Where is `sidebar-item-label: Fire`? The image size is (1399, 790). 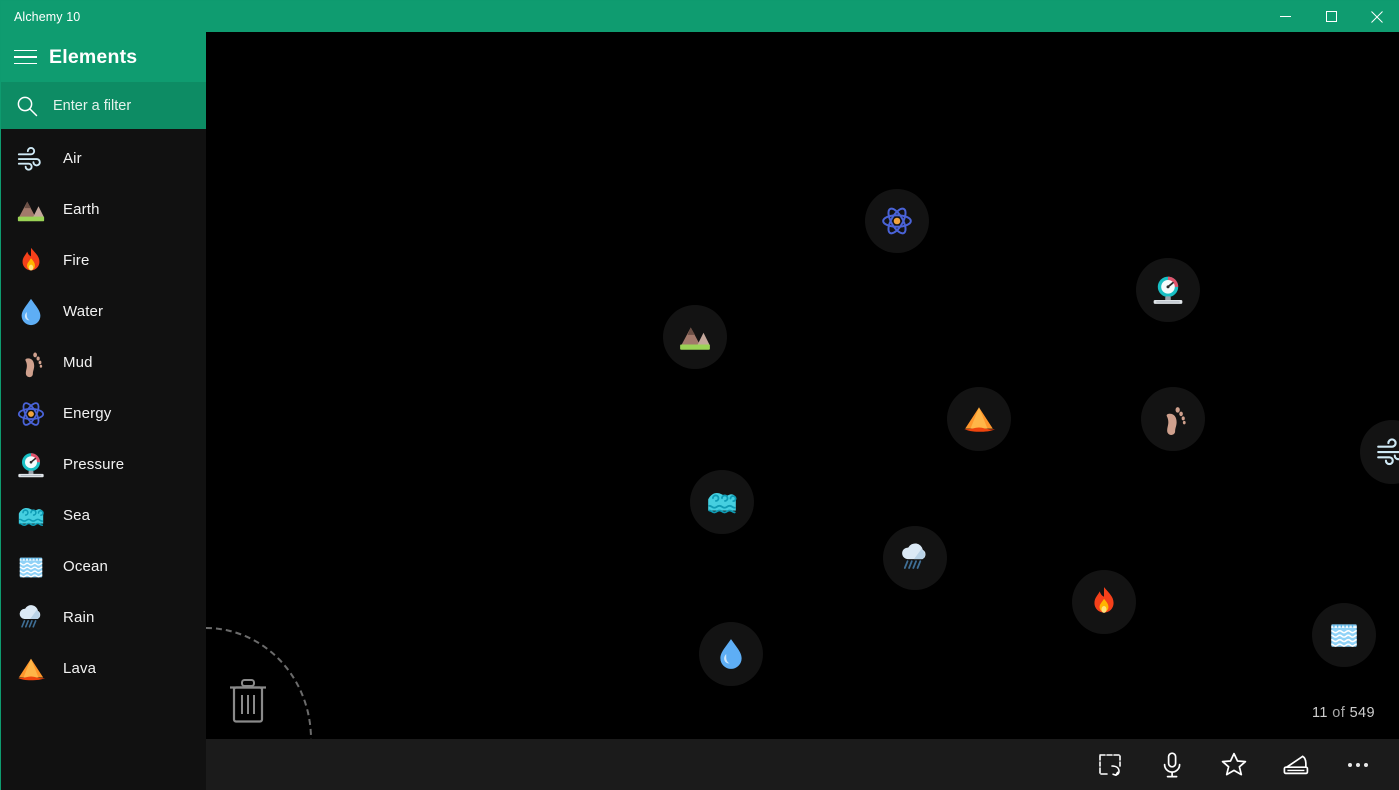
sidebar-item-label: Fire is located at coordinates (76, 260).